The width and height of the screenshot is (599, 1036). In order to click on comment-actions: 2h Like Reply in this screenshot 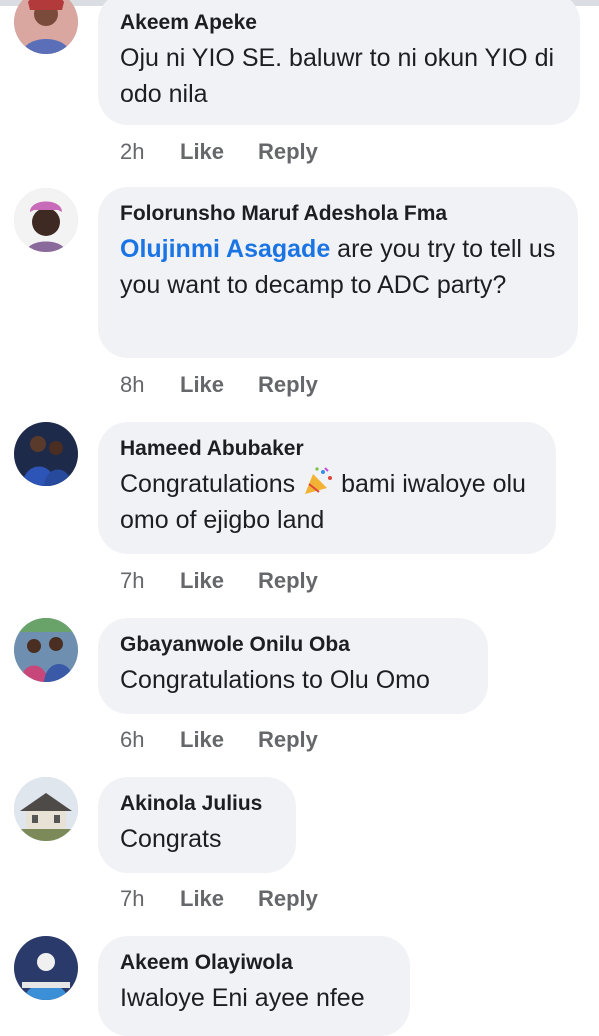, I will do `click(219, 152)`.